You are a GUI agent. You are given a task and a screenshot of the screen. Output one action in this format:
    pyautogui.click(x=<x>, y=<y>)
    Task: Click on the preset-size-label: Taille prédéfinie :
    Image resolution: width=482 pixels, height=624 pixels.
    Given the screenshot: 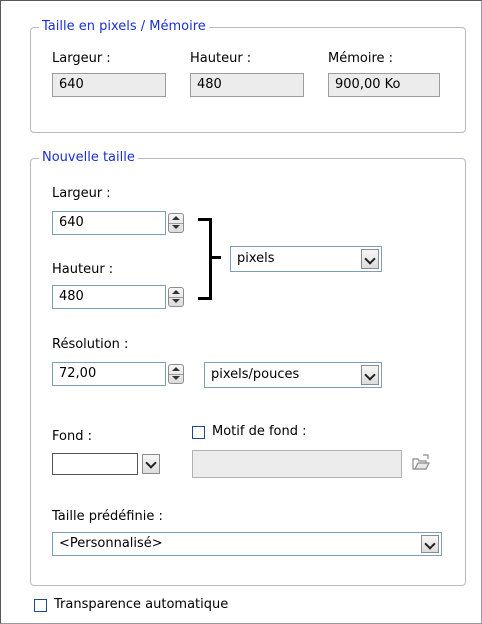 What is the action you would take?
    pyautogui.click(x=107, y=516)
    